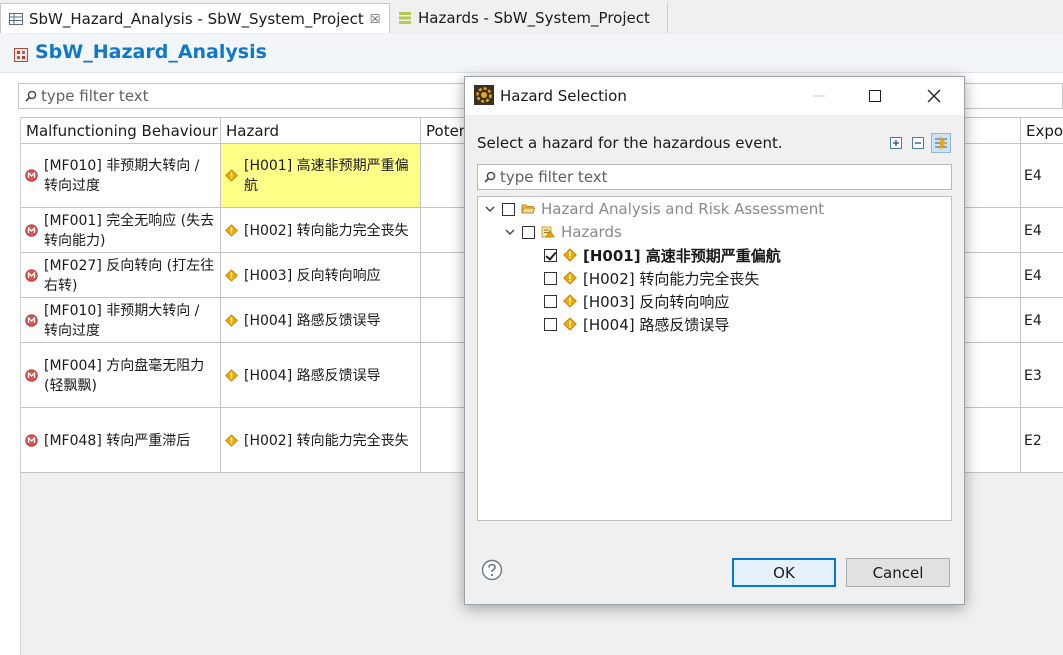  What do you see at coordinates (528, 209) in the screenshot?
I see `folder-open-icon` at bounding box center [528, 209].